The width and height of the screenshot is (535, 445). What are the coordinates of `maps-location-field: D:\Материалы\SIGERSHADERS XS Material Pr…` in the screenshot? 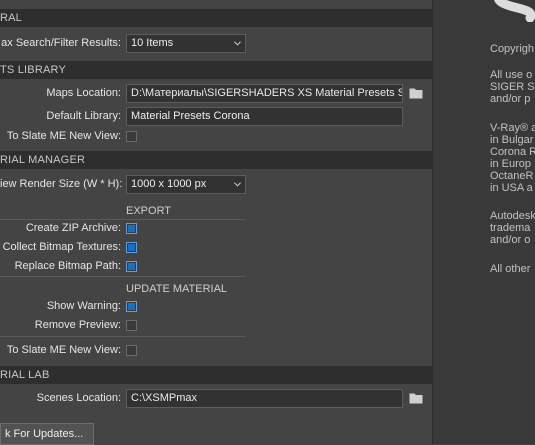 It's located at (264, 93).